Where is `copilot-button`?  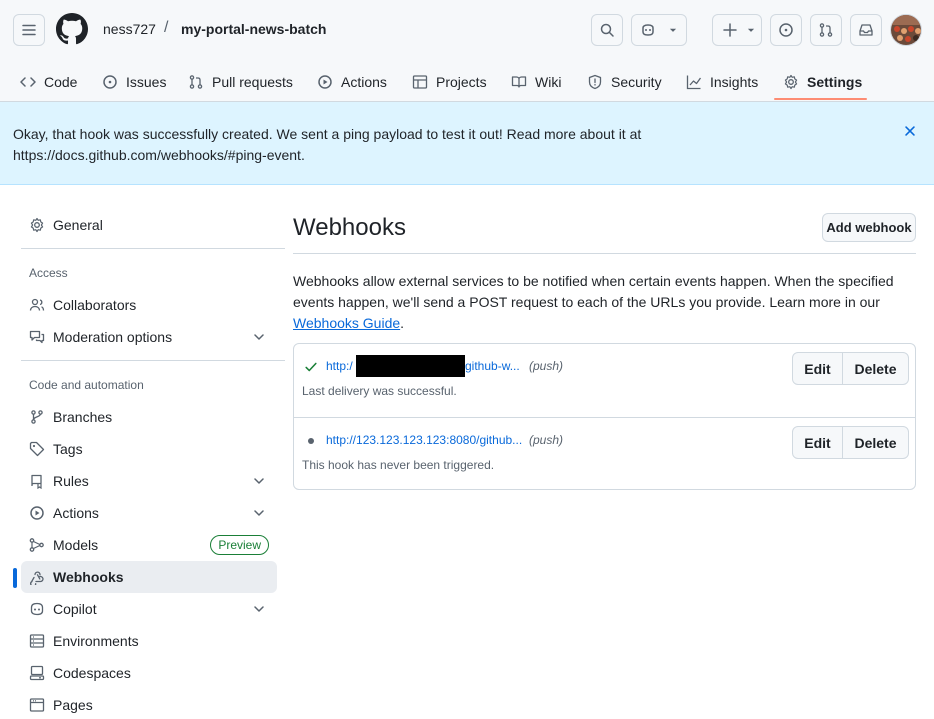 copilot-button is located at coordinates (659, 30).